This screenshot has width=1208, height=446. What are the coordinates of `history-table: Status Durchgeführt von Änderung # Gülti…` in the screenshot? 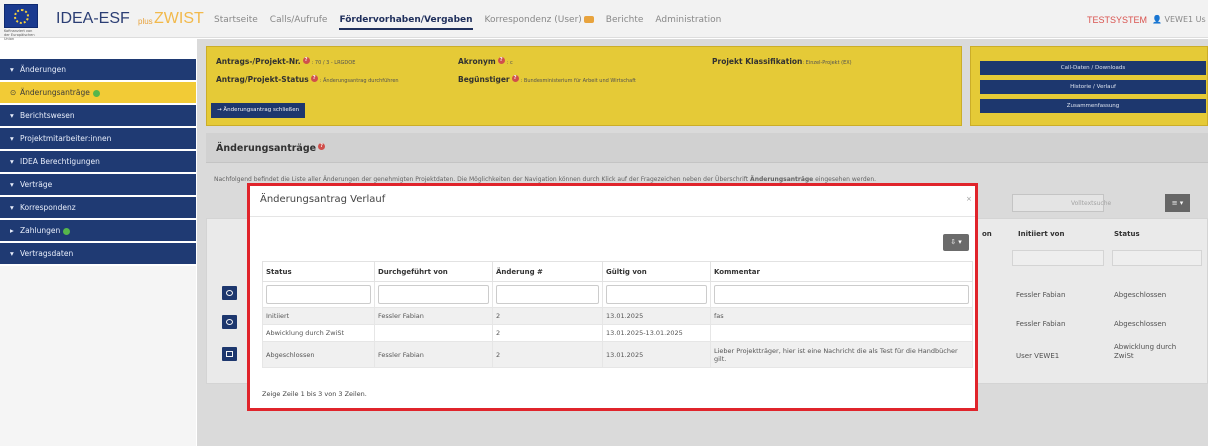 It's located at (617, 314).